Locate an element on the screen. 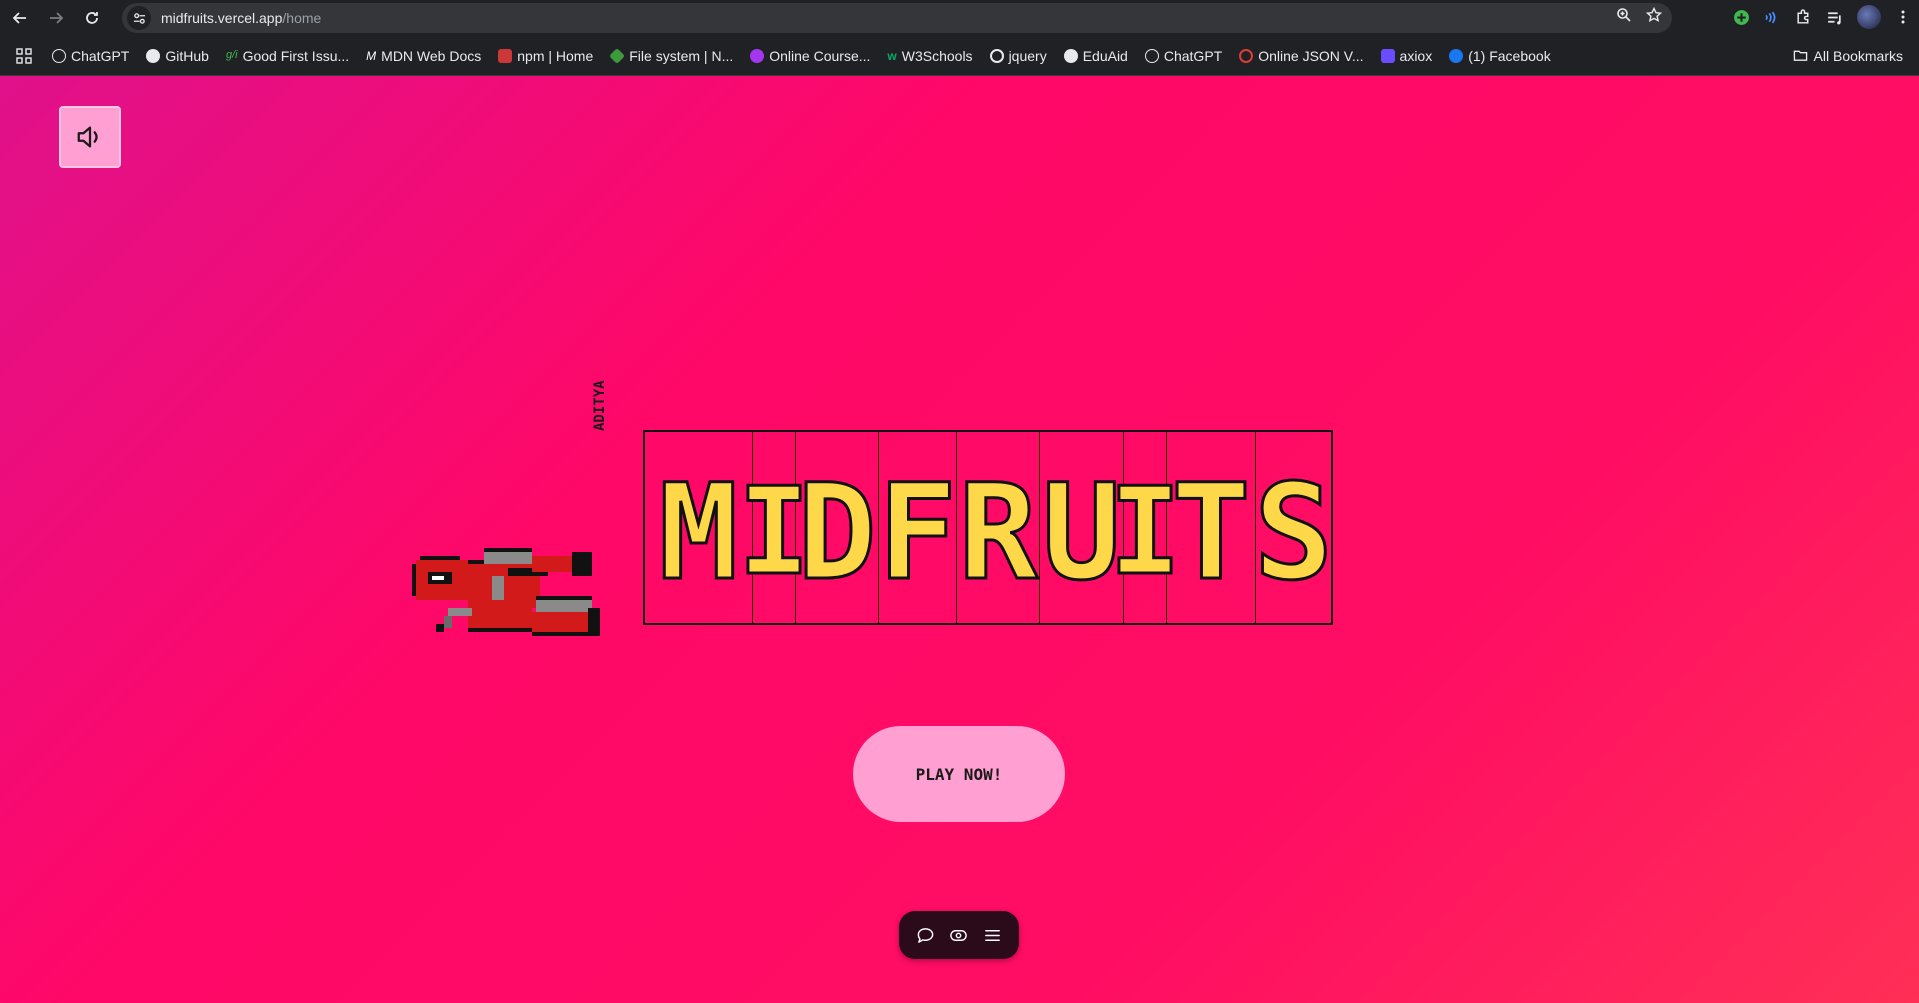  logo-cell: M is located at coordinates (699, 527).